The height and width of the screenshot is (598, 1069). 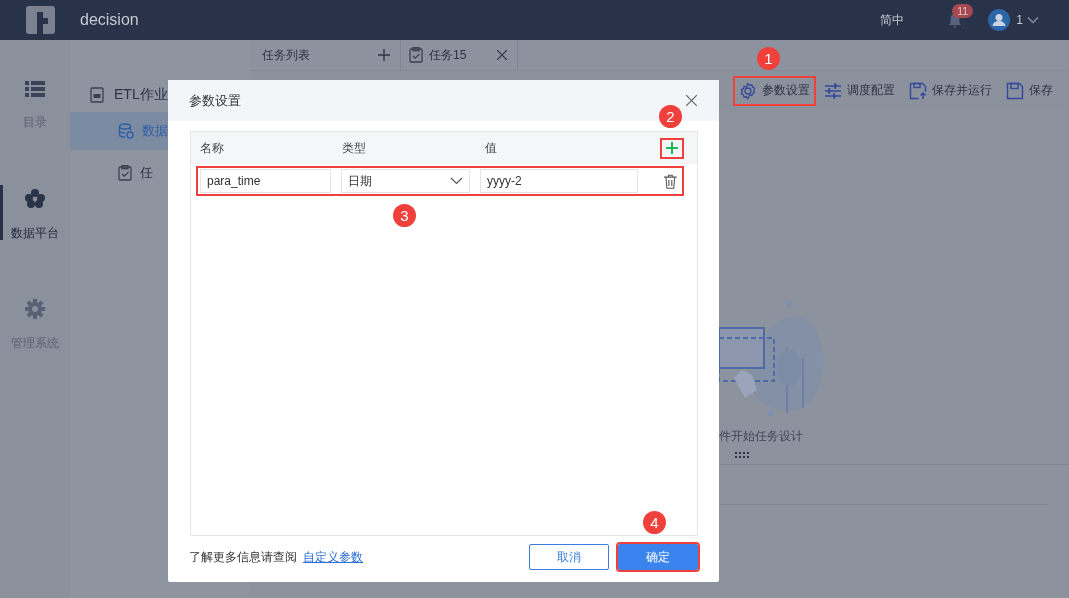 What do you see at coordinates (999, 20) in the screenshot?
I see `avatar-icon` at bounding box center [999, 20].